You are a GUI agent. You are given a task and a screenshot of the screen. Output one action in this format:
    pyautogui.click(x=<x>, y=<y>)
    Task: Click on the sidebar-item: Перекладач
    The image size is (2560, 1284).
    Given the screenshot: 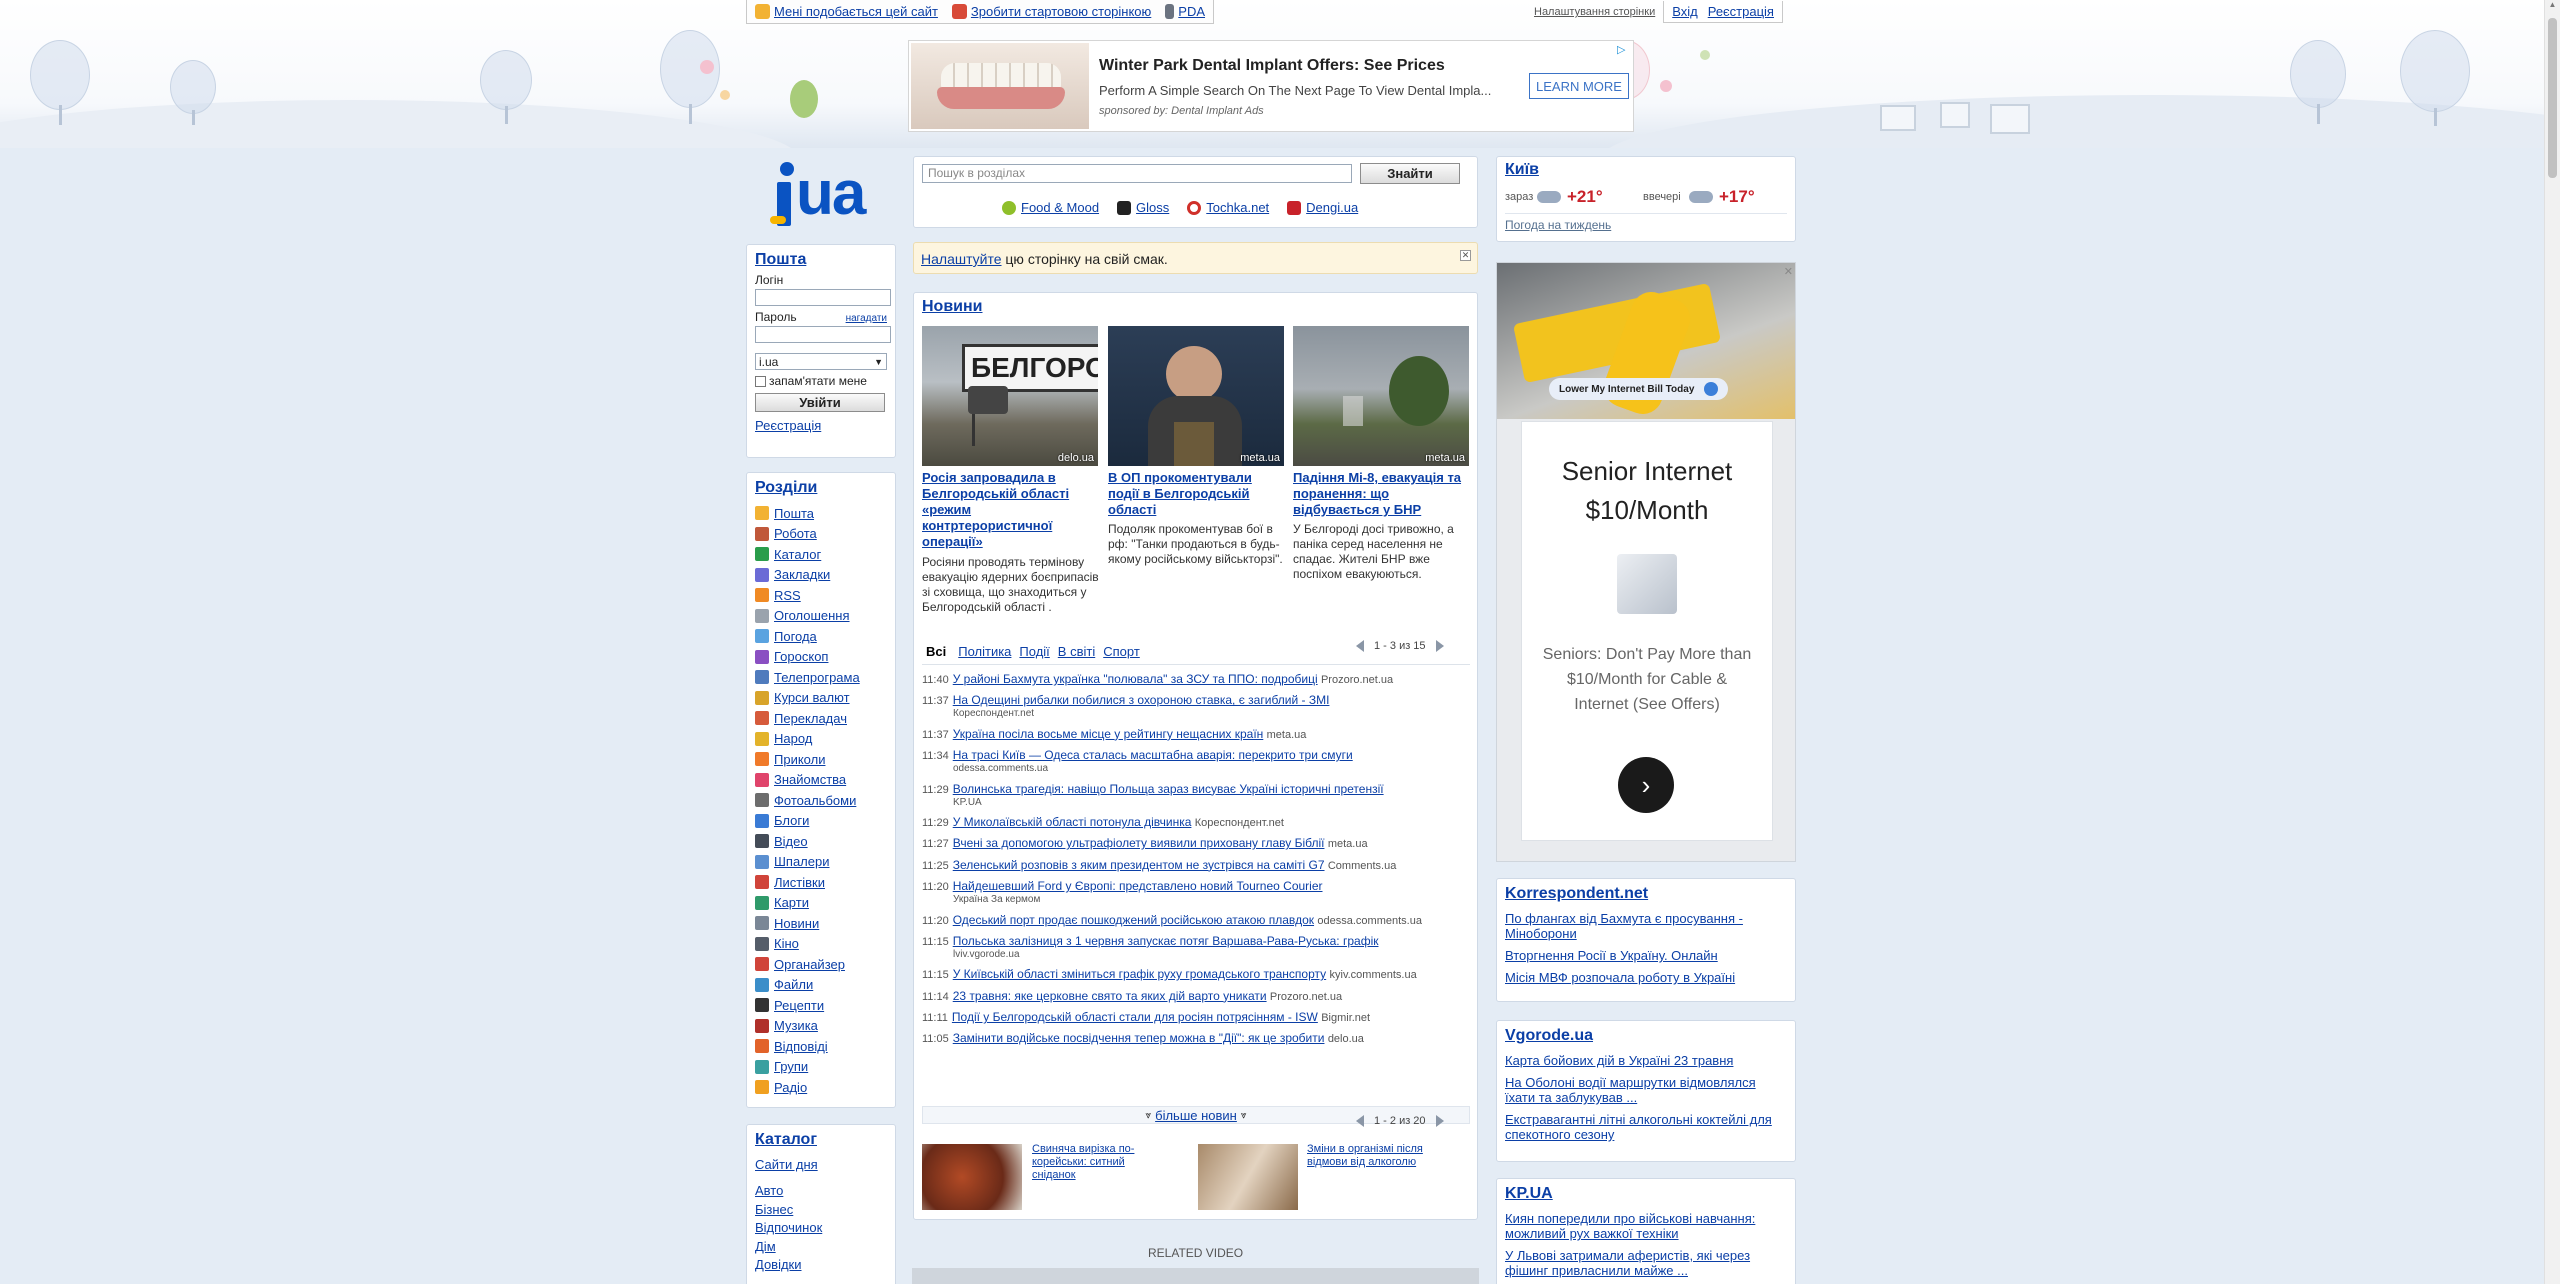 What is the action you would take?
    pyautogui.click(x=821, y=718)
    